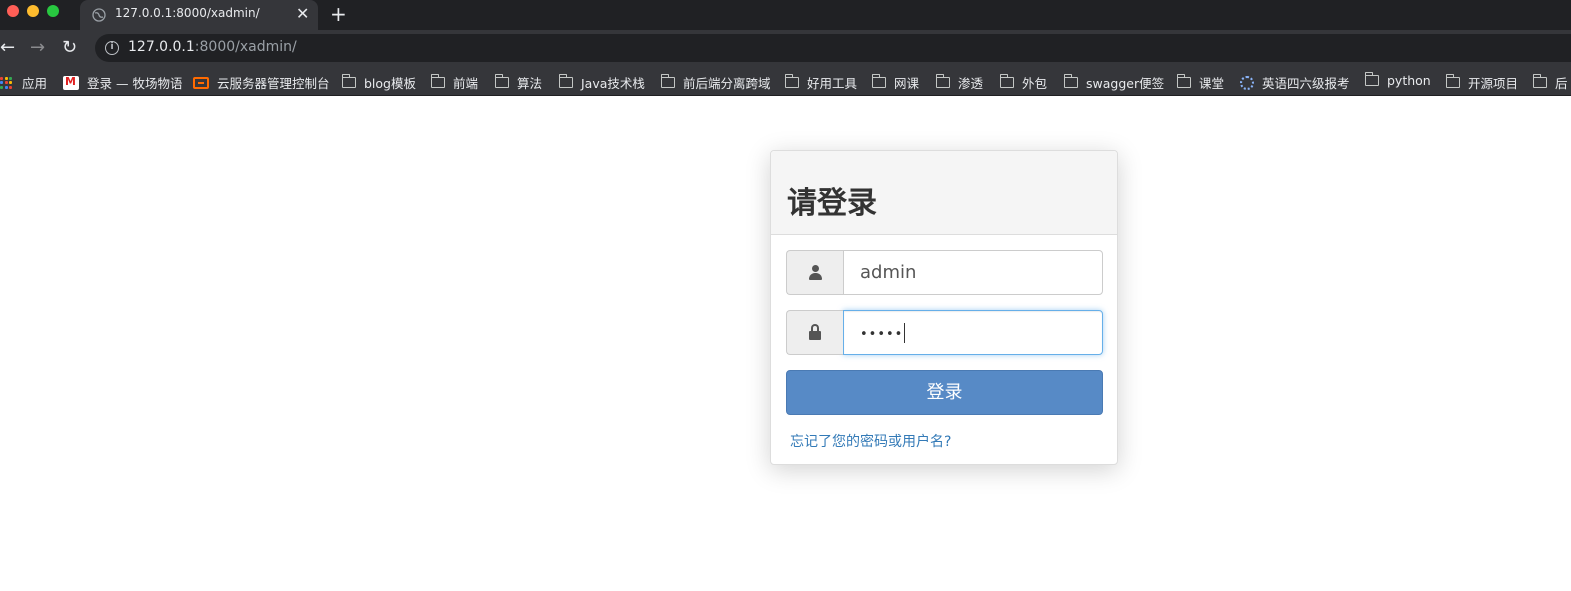 This screenshot has width=1571, height=591. What do you see at coordinates (1212, 83) in the screenshot?
I see `bookmark-label: 课堂` at bounding box center [1212, 83].